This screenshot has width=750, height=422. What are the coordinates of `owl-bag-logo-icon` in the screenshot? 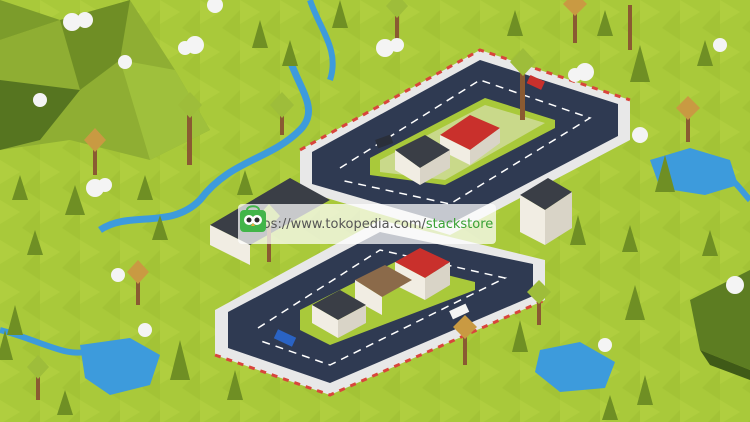 It's located at (253, 218).